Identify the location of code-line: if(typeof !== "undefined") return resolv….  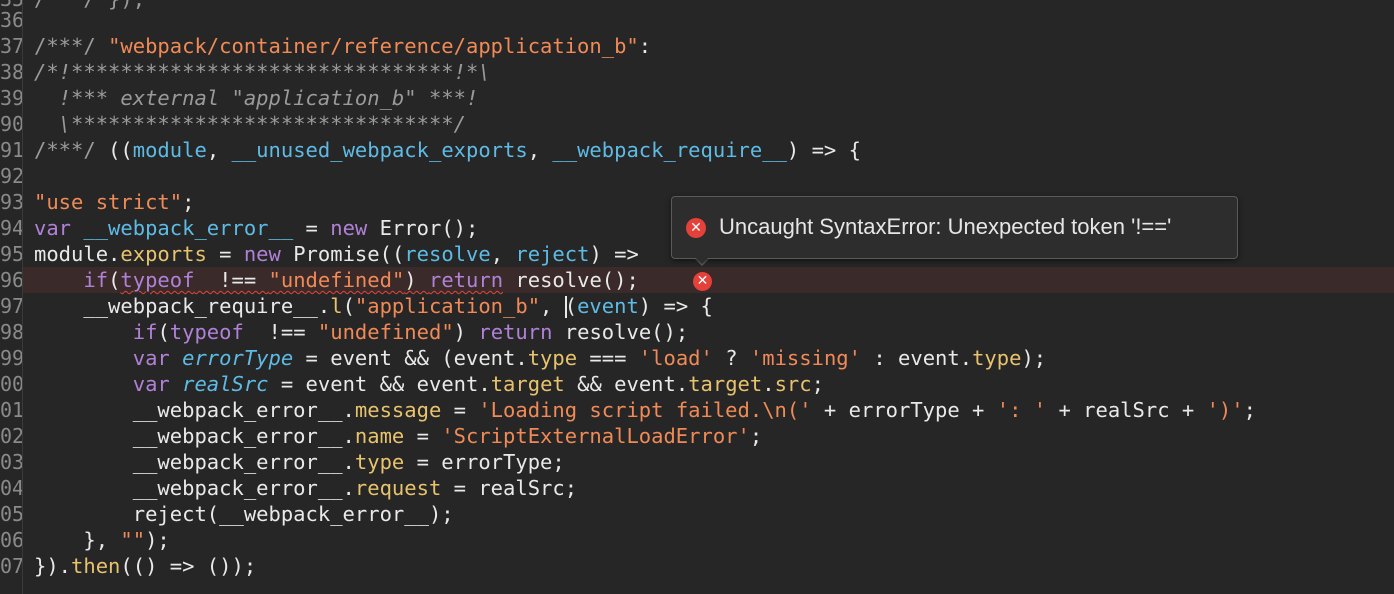
(361, 332).